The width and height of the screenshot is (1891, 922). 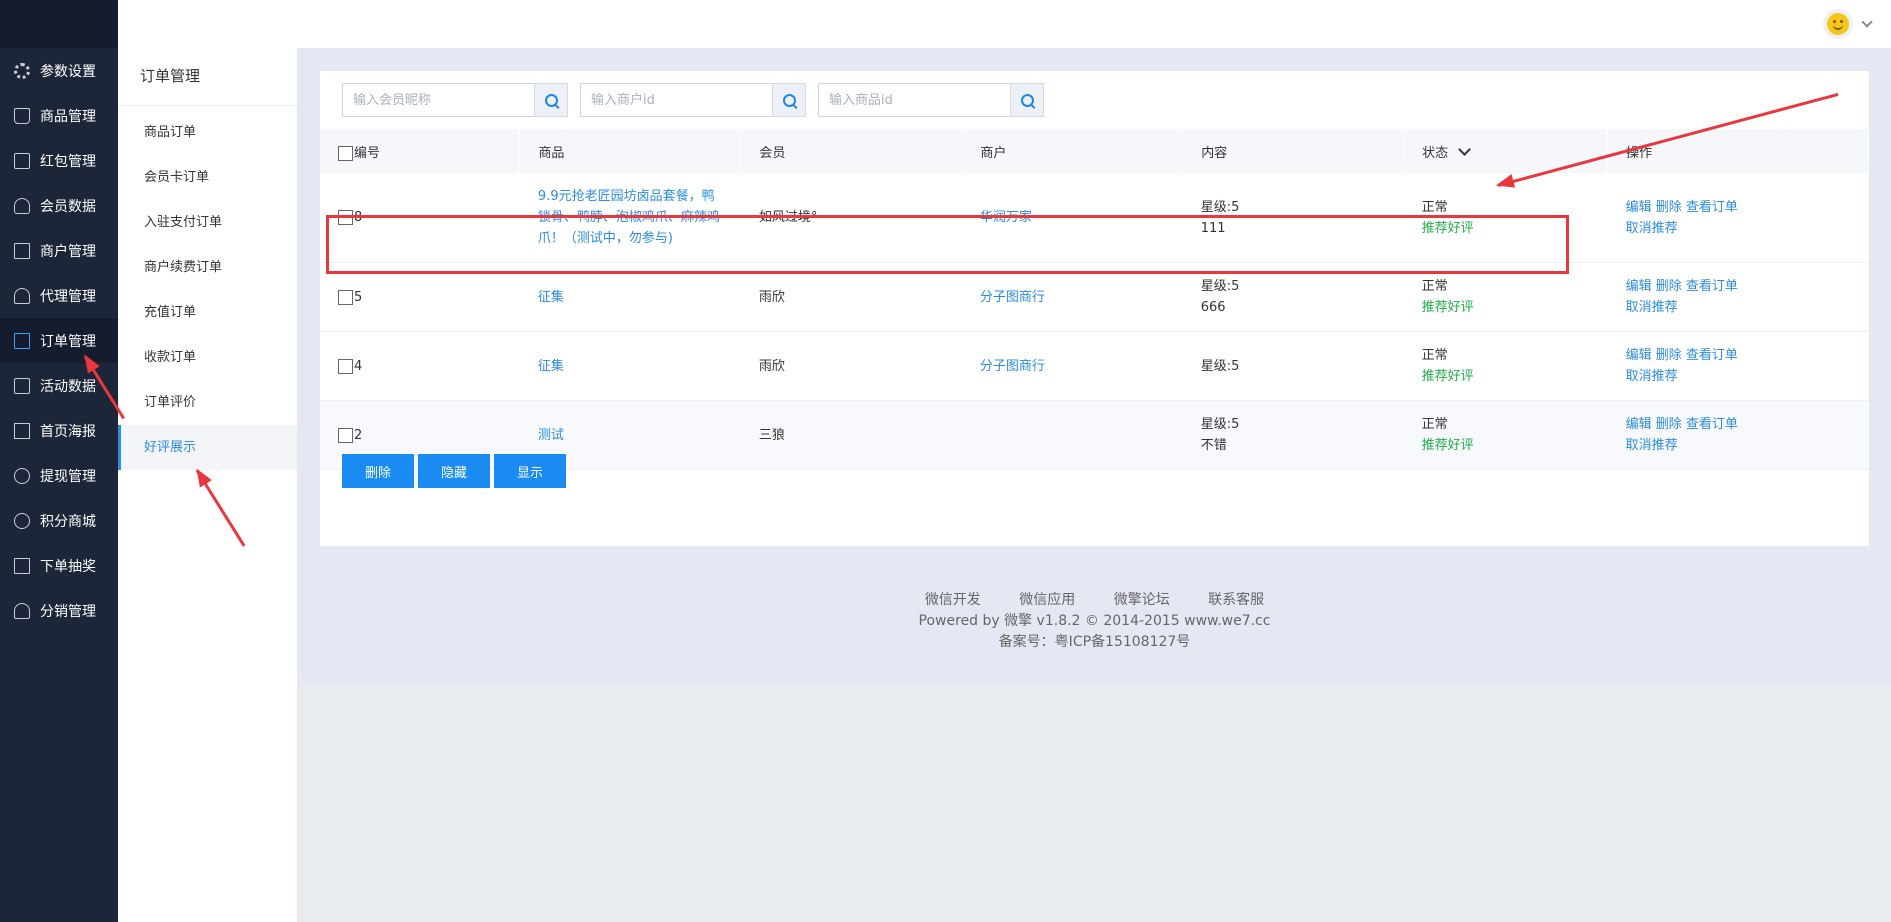 I want to click on footer-link-support: 联系客服, so click(x=1236, y=600).